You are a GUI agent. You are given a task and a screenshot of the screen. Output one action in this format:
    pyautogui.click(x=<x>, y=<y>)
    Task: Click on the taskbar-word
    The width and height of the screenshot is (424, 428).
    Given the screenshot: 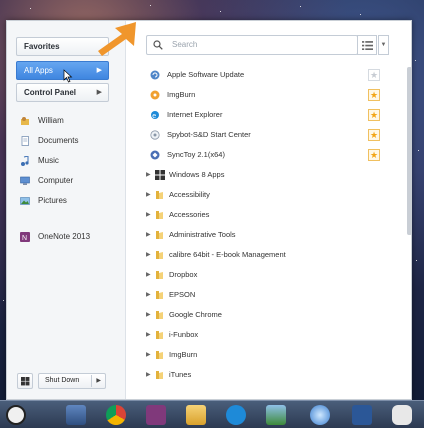 What is the action you would take?
    pyautogui.click(x=362, y=415)
    